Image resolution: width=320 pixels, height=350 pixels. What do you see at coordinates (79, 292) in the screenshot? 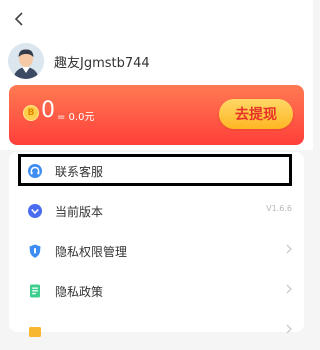
I see `menu-item-label: 隐私政策` at bounding box center [79, 292].